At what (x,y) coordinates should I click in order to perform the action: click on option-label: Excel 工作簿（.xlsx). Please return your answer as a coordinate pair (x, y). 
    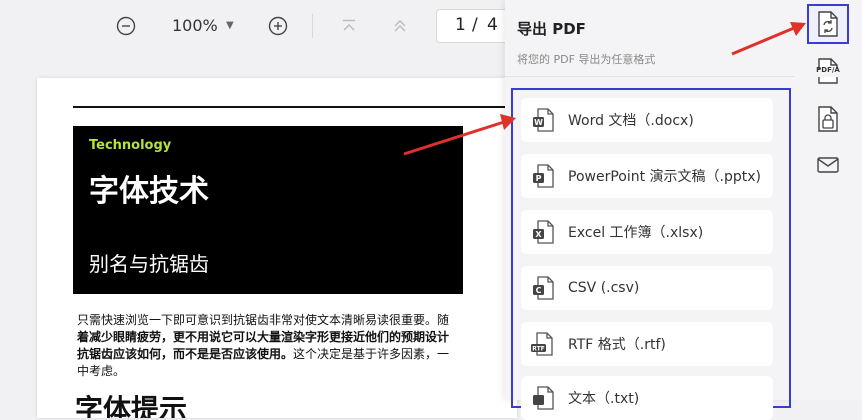
    Looking at the image, I should click on (636, 233).